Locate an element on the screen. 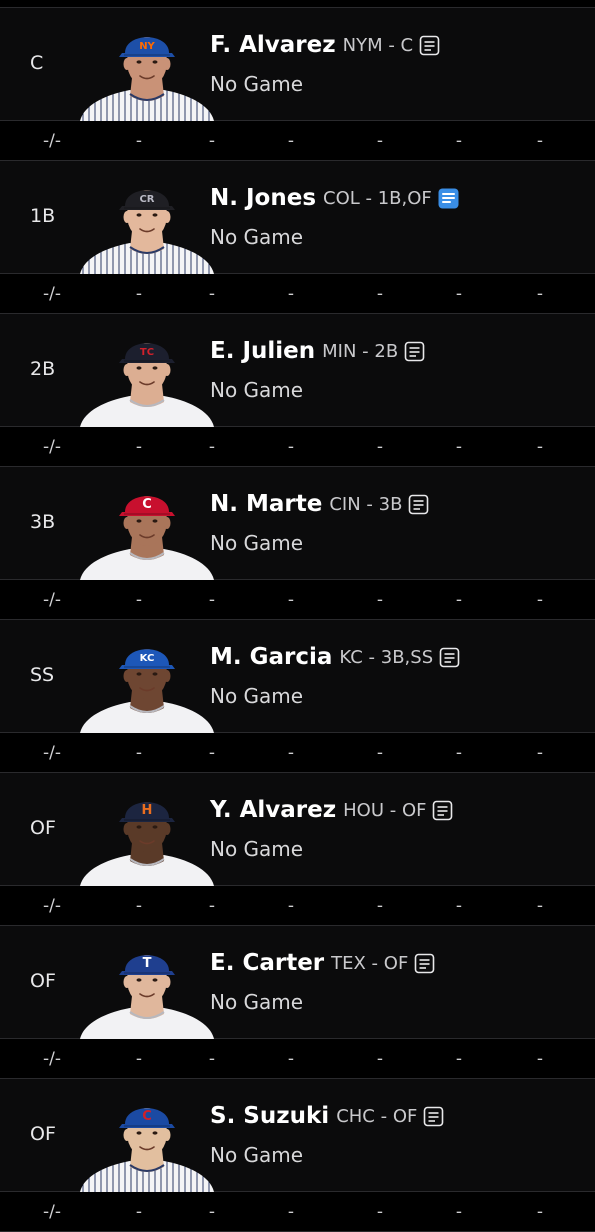 Image resolution: width=595 pixels, height=1232 pixels. player-headshot: NY is located at coordinates (147, 70).